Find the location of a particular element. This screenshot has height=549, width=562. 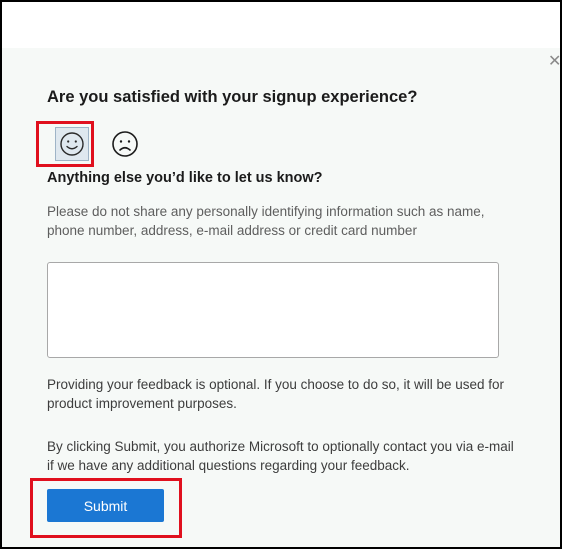

additional-feedback-heading: Anything else you’d like to let us know? is located at coordinates (185, 178).